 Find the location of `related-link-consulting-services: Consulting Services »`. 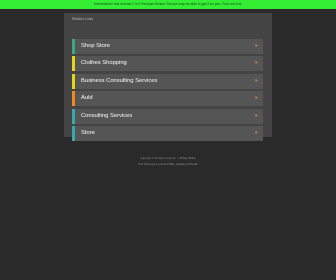

related-link-consulting-services: Consulting Services » is located at coordinates (167, 116).